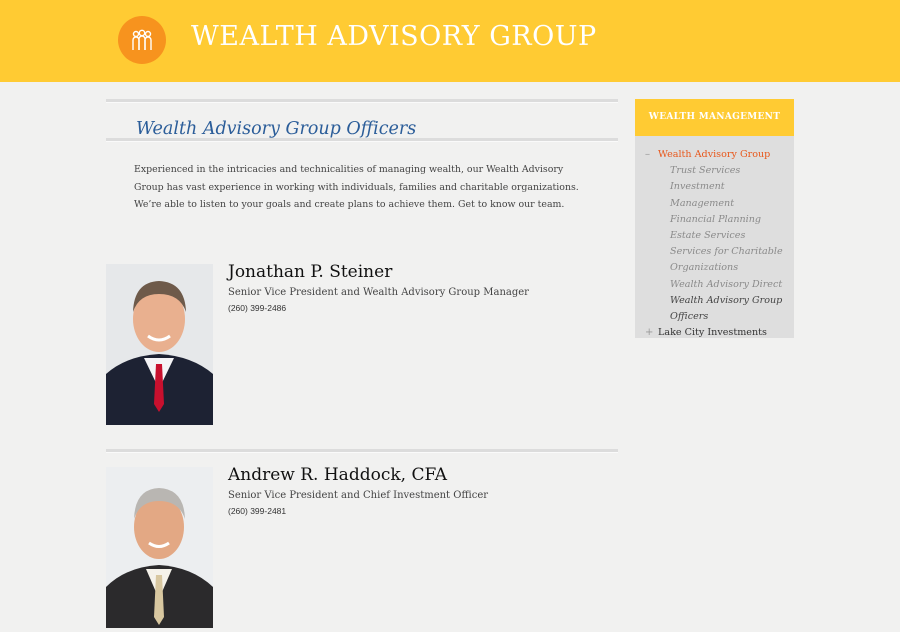  Describe the element at coordinates (714, 171) in the screenshot. I see `sidebar-item-trust-services: Trust Services` at that location.